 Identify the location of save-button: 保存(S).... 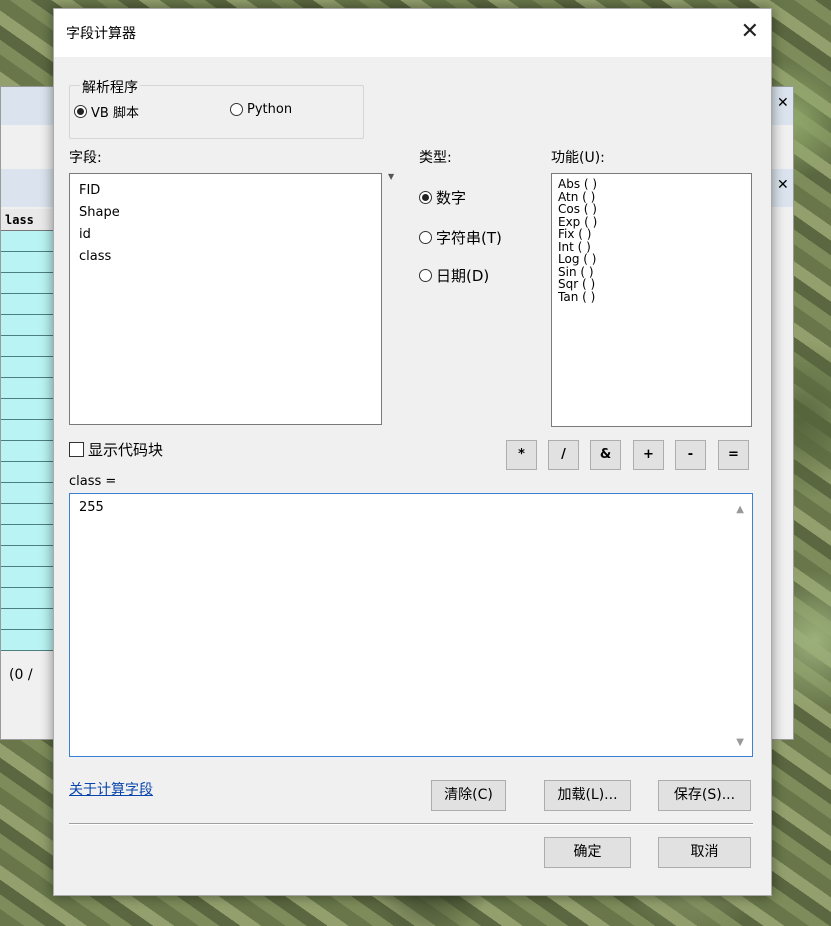
(704, 795).